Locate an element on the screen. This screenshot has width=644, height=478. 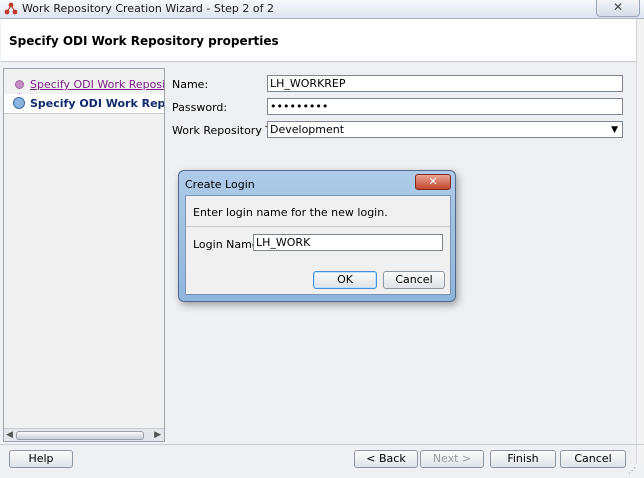
login-name-label: Login Name: is located at coordinates (228, 244).